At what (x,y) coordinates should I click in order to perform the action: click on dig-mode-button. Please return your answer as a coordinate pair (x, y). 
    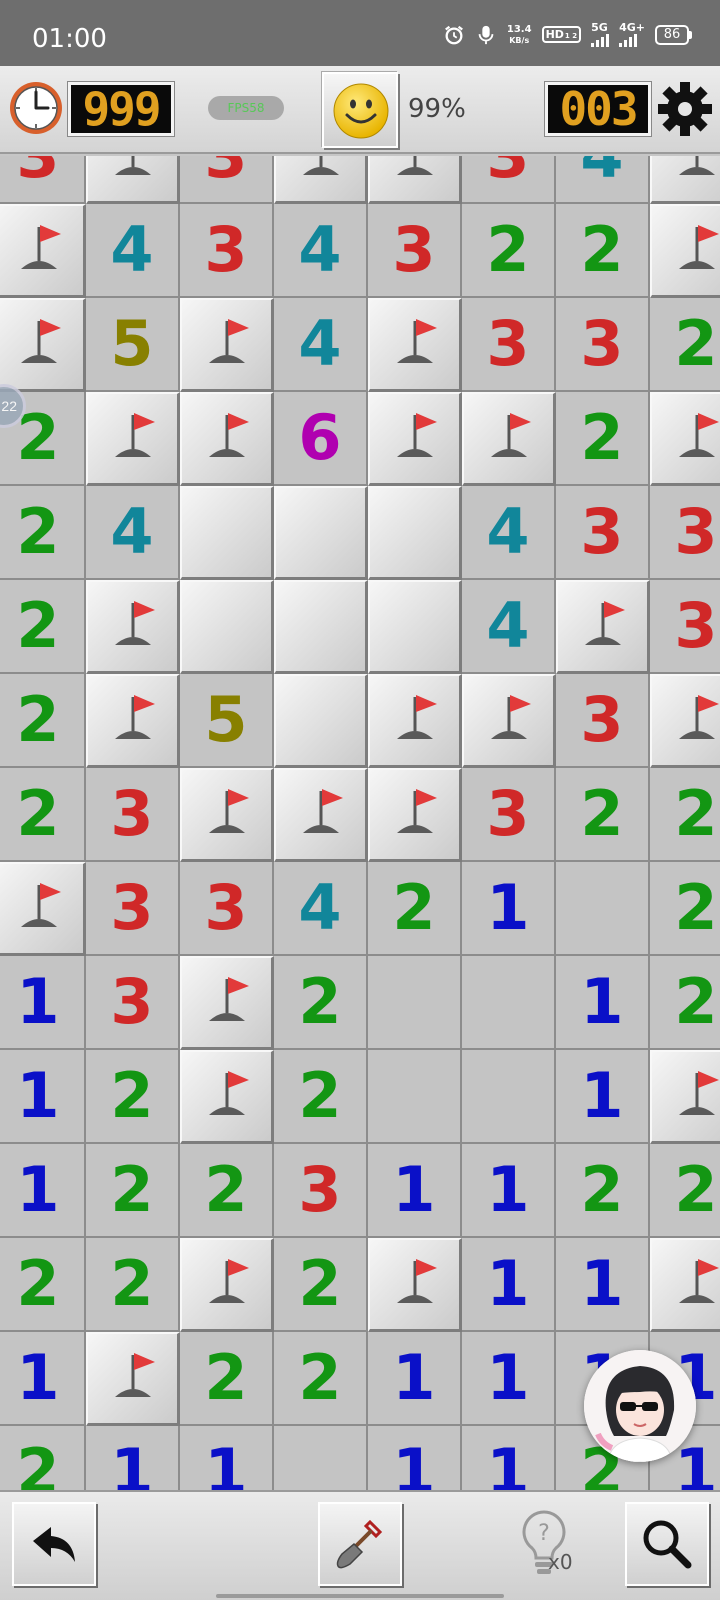
    Looking at the image, I should click on (360, 1544).